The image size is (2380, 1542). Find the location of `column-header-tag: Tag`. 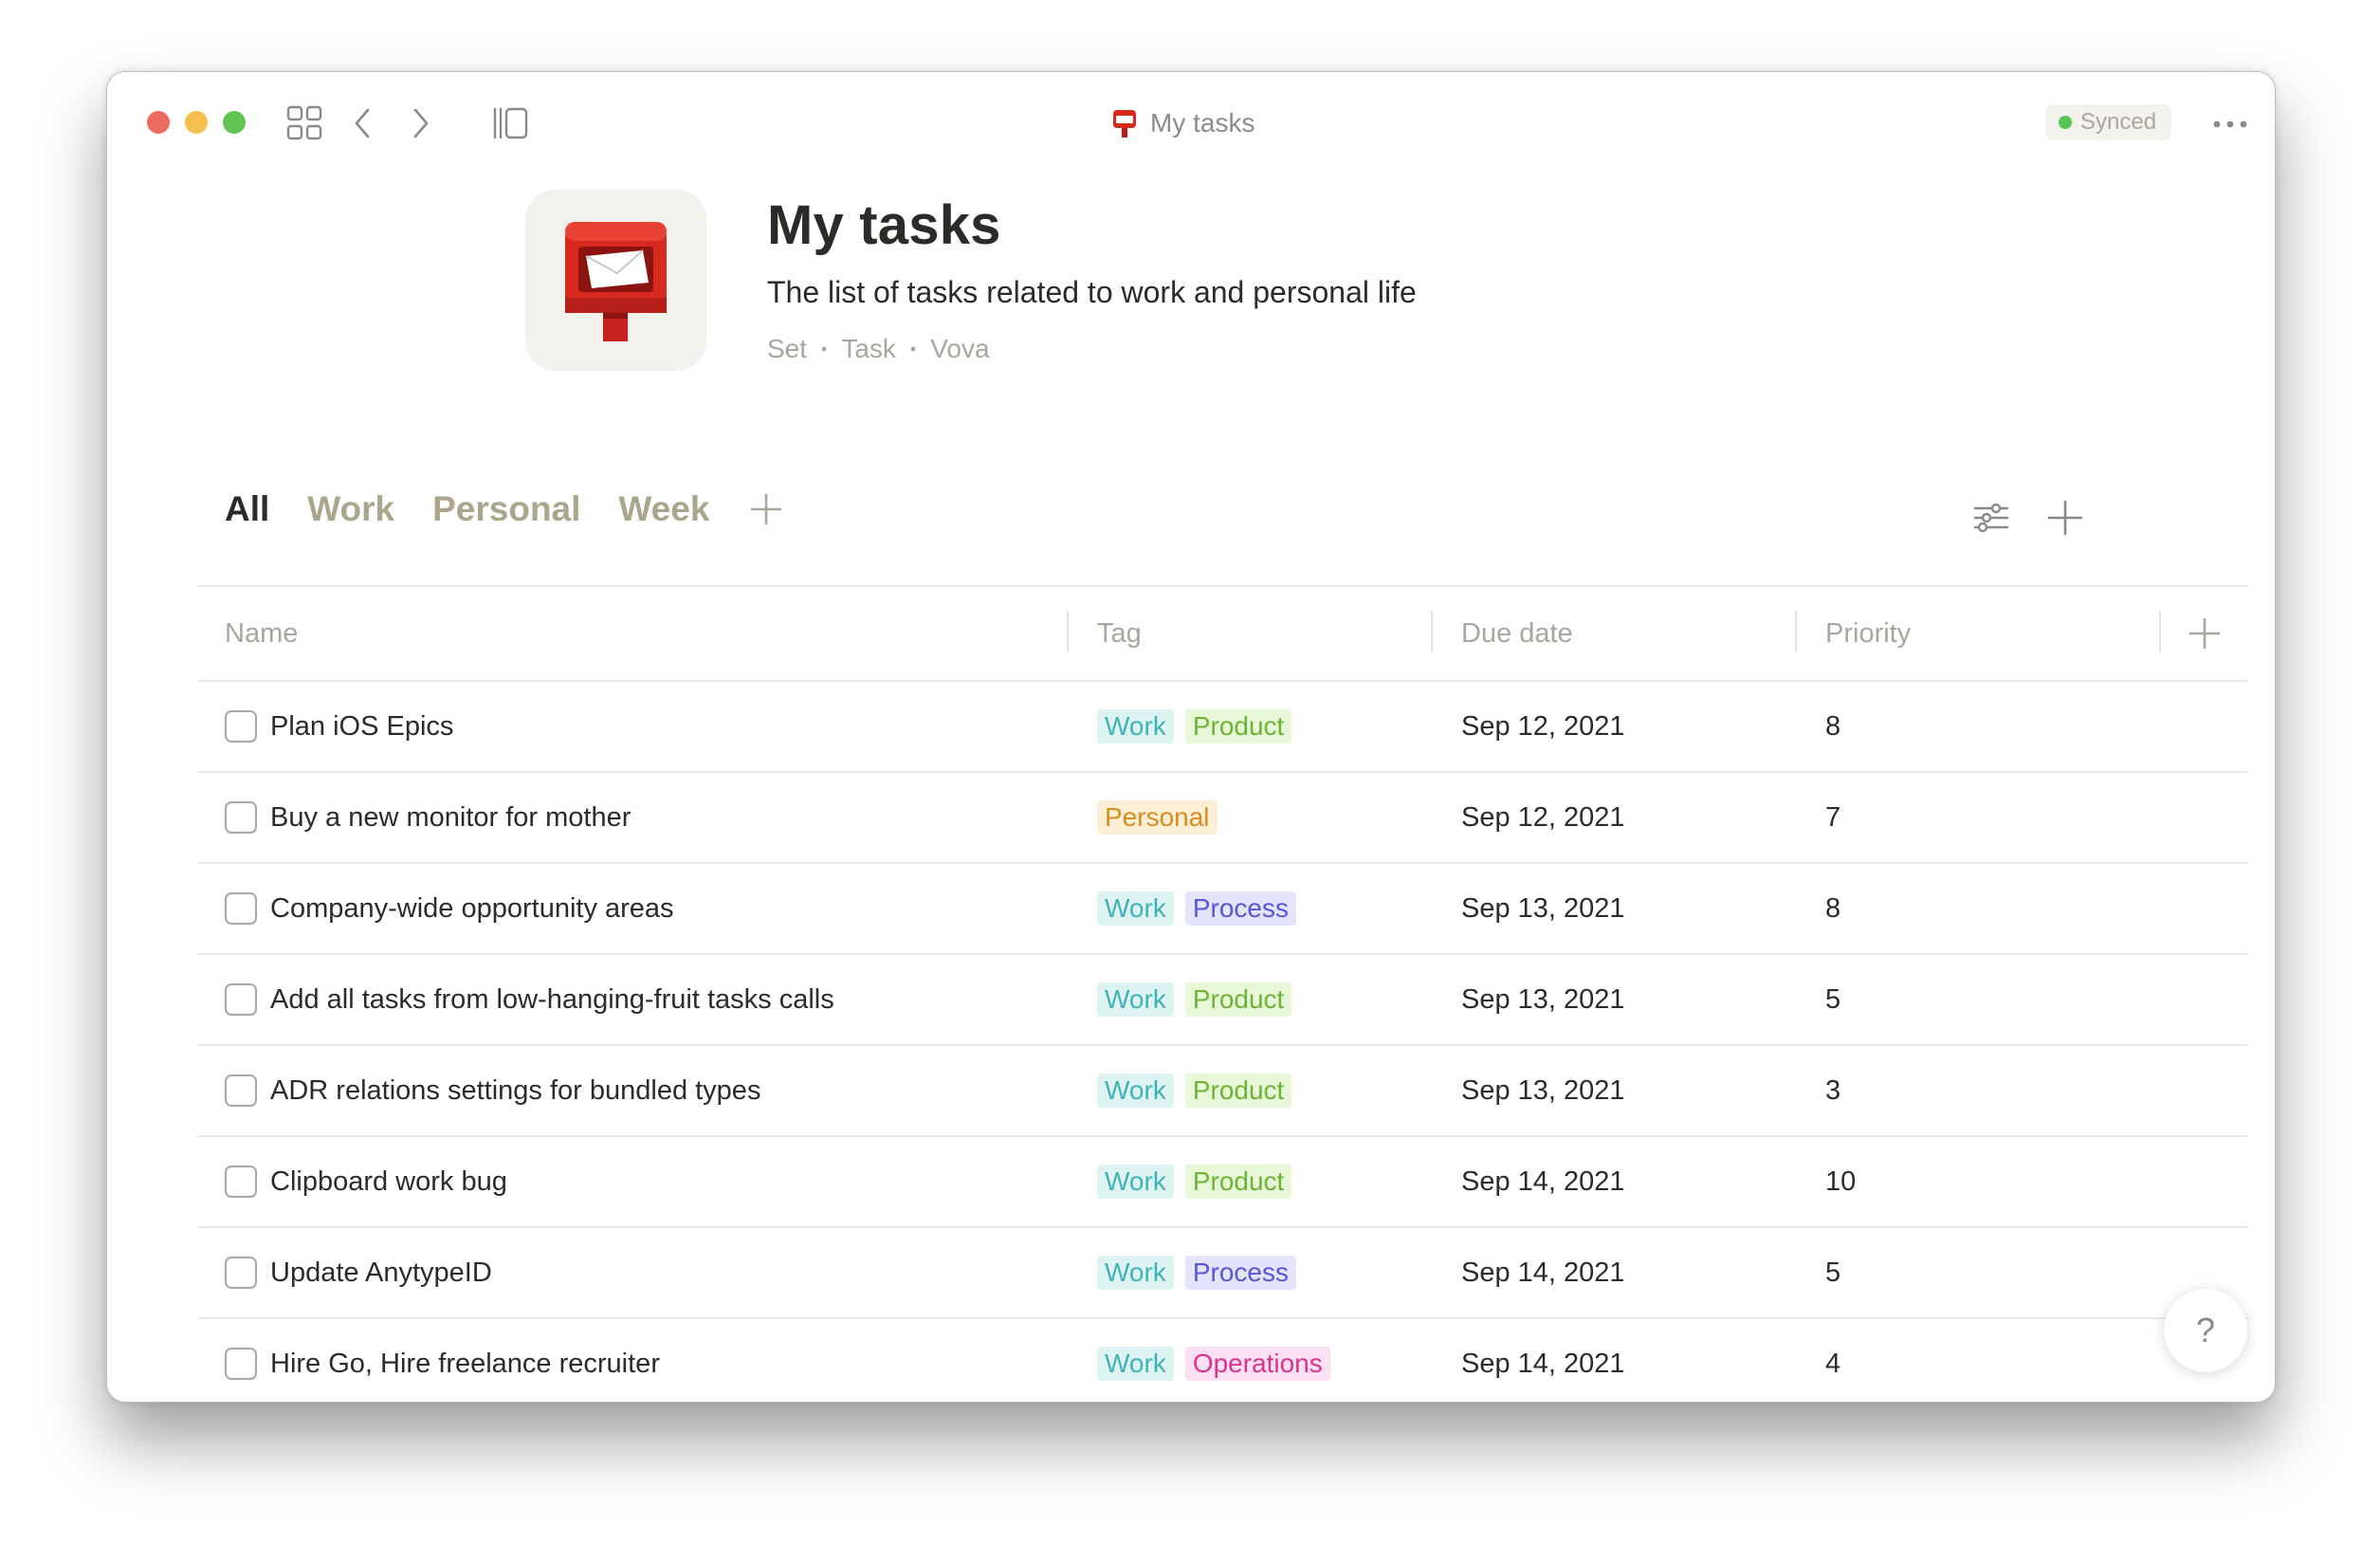

column-header-tag: Tag is located at coordinates (1119, 633).